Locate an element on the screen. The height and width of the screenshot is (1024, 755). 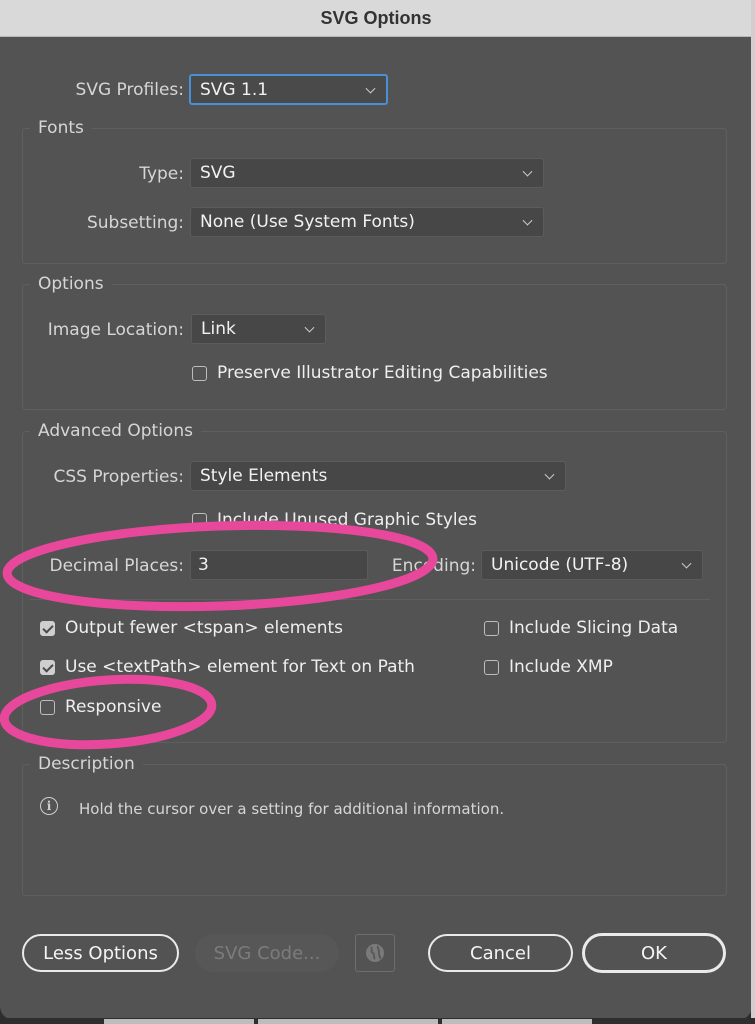
css-properties-value: Style Elements is located at coordinates (264, 476).